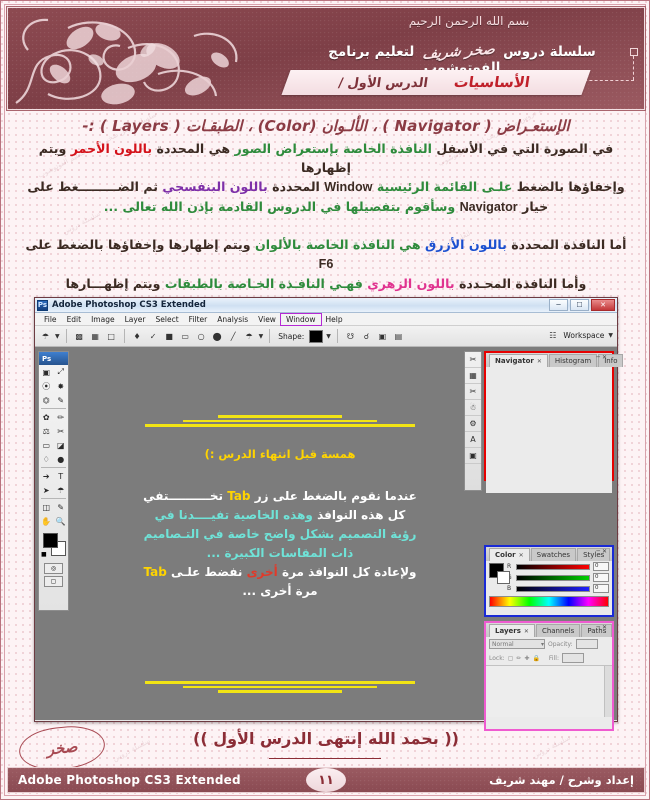 This screenshot has width=650, height=800. I want to click on green-value: 0, so click(601, 577).